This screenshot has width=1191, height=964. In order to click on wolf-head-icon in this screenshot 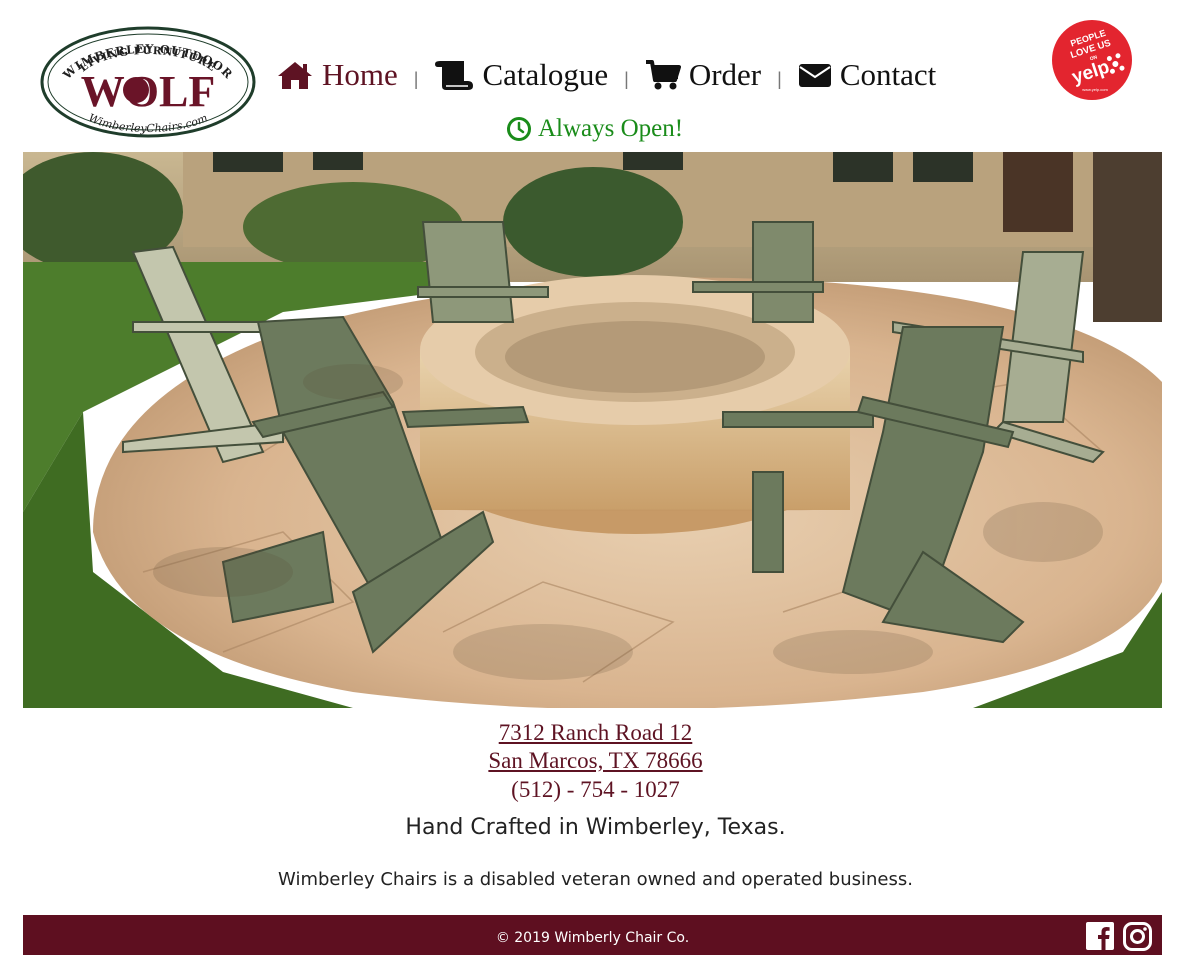, I will do `click(136, 90)`.